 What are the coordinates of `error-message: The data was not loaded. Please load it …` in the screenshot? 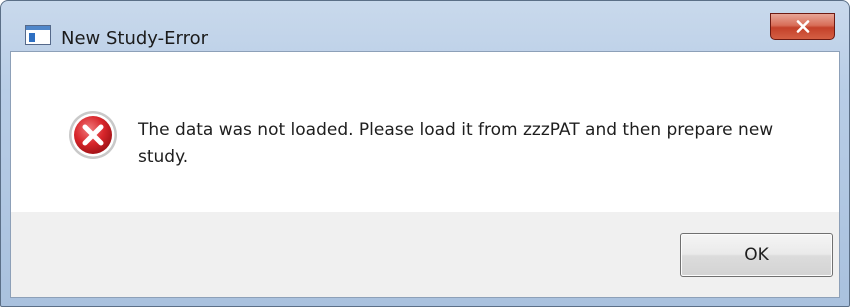 It's located at (456, 143).